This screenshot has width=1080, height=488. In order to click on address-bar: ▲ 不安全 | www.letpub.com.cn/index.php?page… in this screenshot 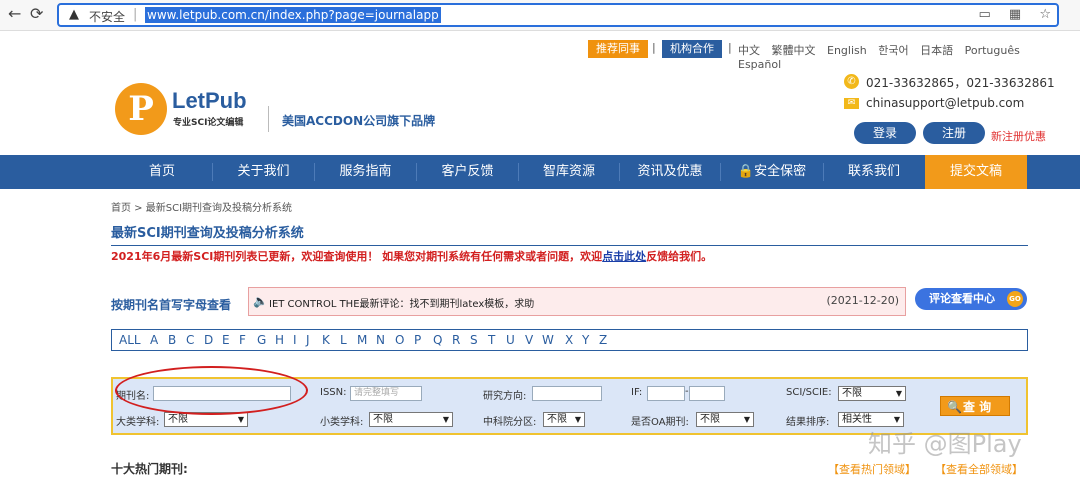, I will do `click(558, 15)`.